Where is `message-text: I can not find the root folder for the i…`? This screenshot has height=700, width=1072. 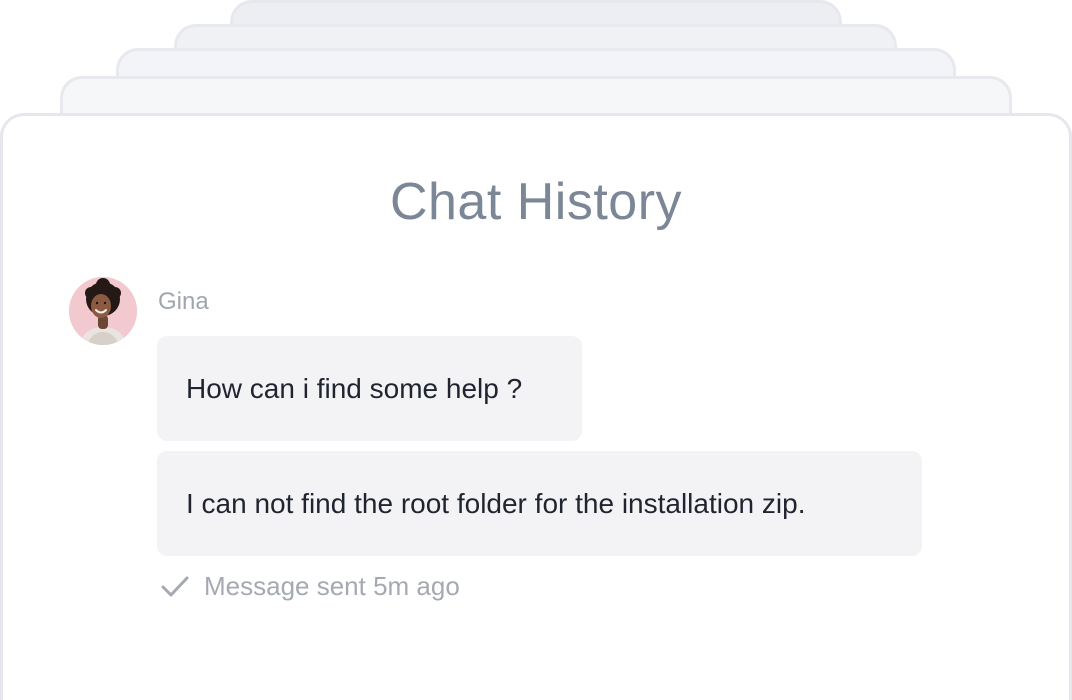
message-text: I can not find the root folder for the i… is located at coordinates (496, 503).